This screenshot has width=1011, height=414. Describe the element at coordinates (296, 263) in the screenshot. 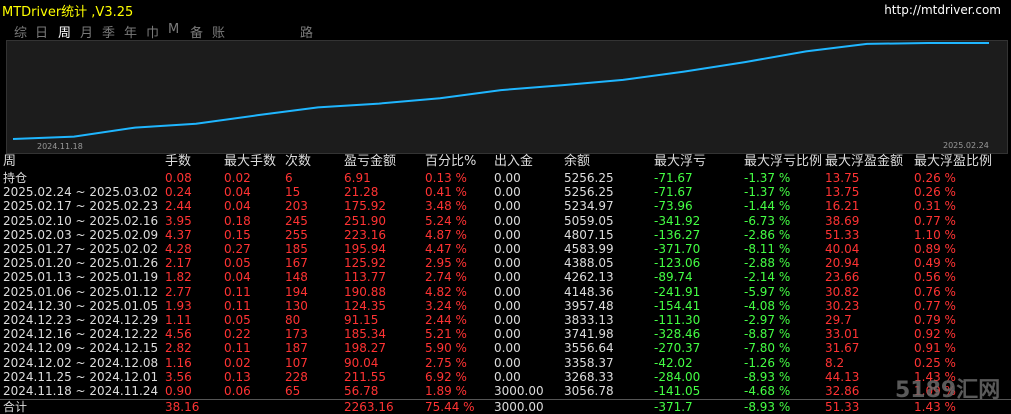

I see `cell-count: 167` at that location.